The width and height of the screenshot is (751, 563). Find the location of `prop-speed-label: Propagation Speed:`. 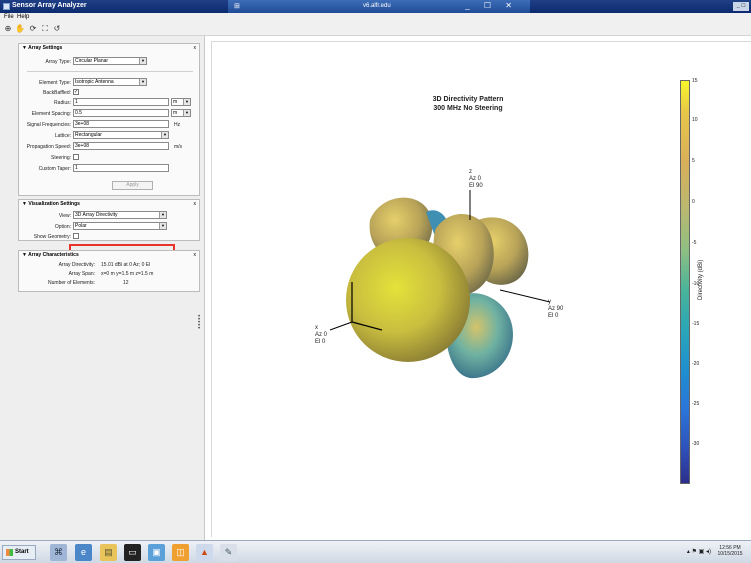

prop-speed-label: Propagation Speed: is located at coordinates (48, 147).